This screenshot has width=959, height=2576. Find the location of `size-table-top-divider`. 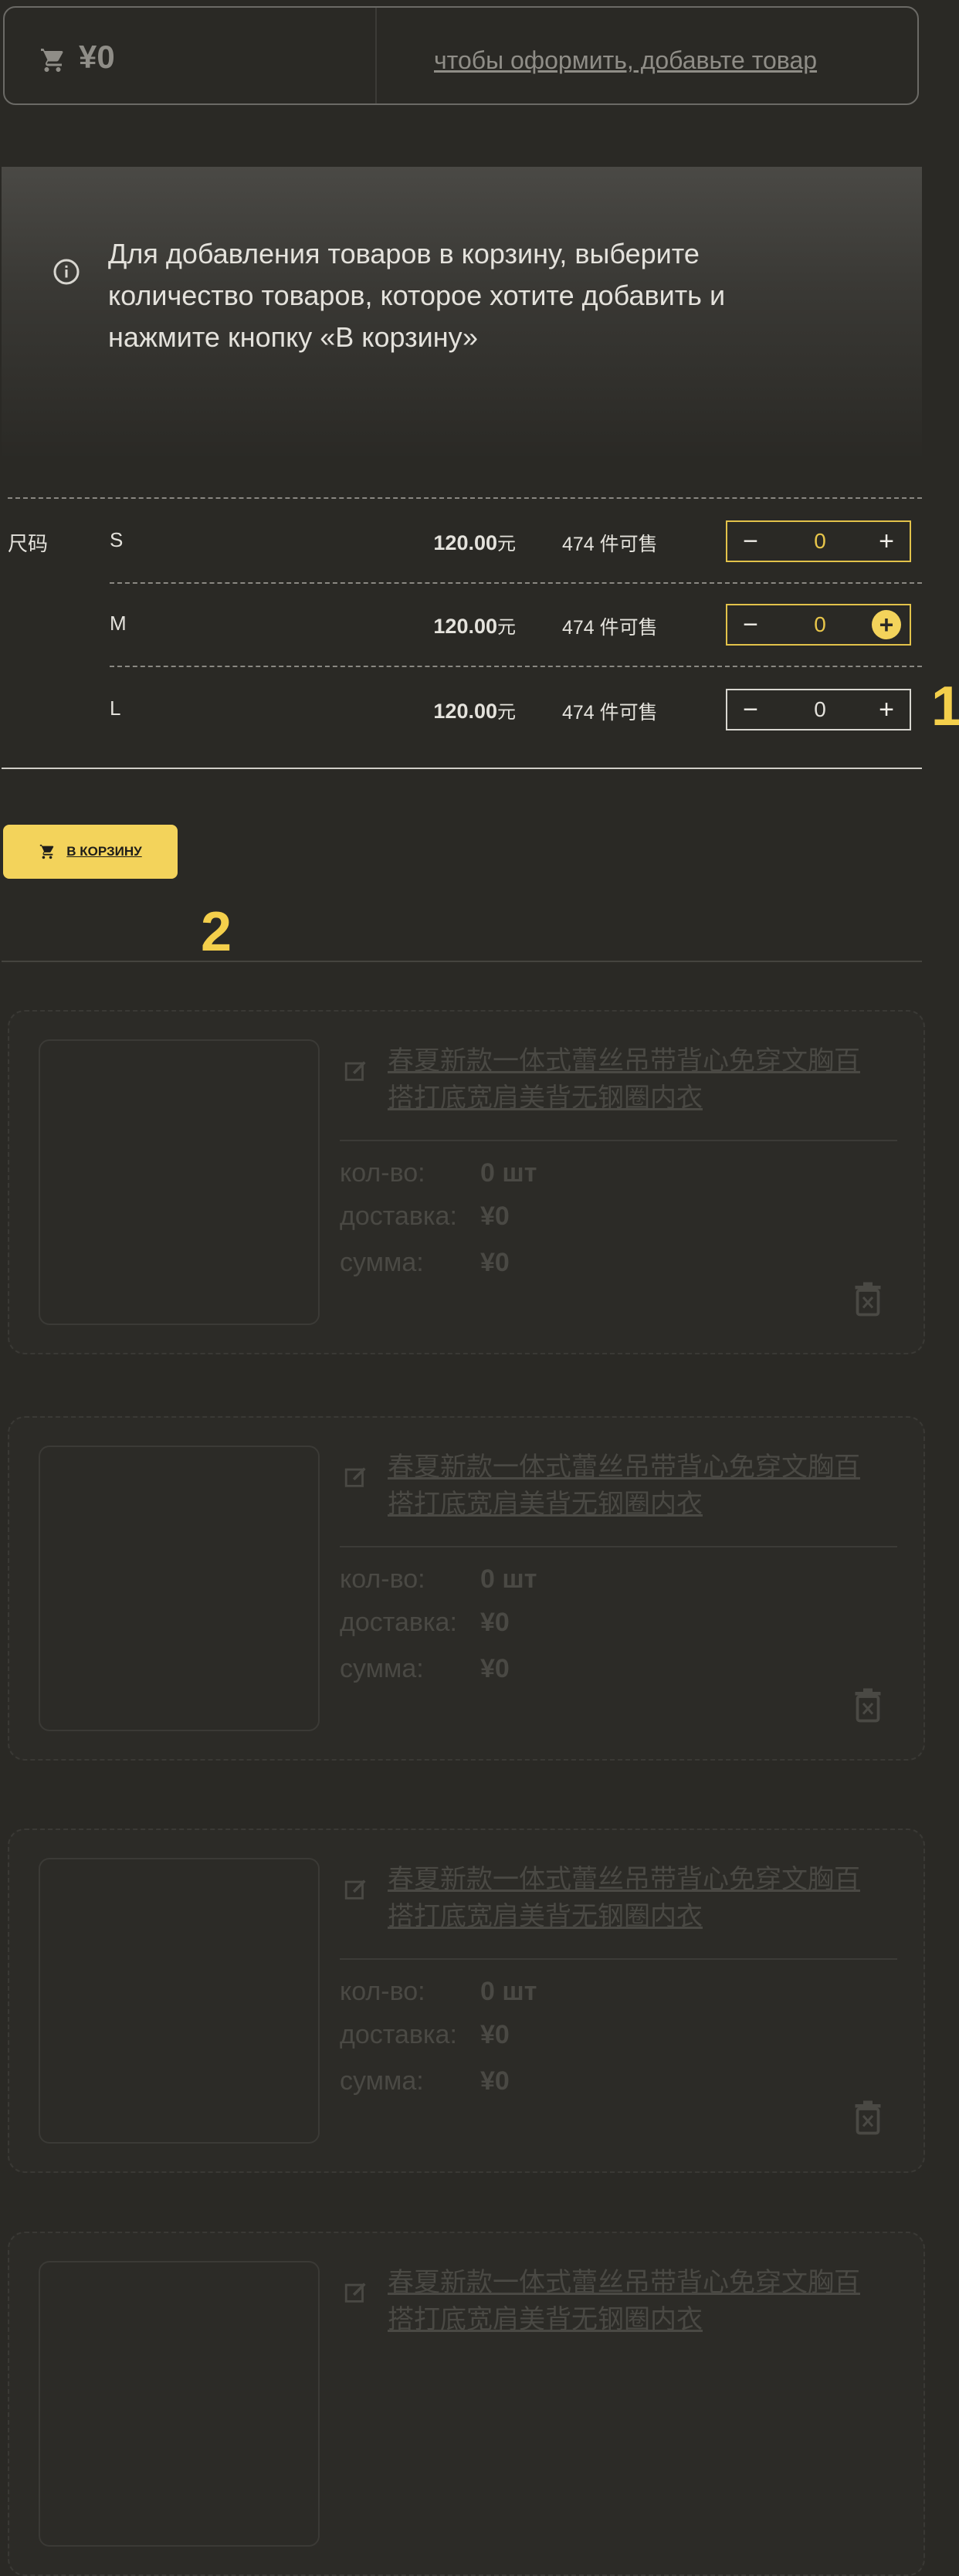

size-table-top-divider is located at coordinates (465, 498).